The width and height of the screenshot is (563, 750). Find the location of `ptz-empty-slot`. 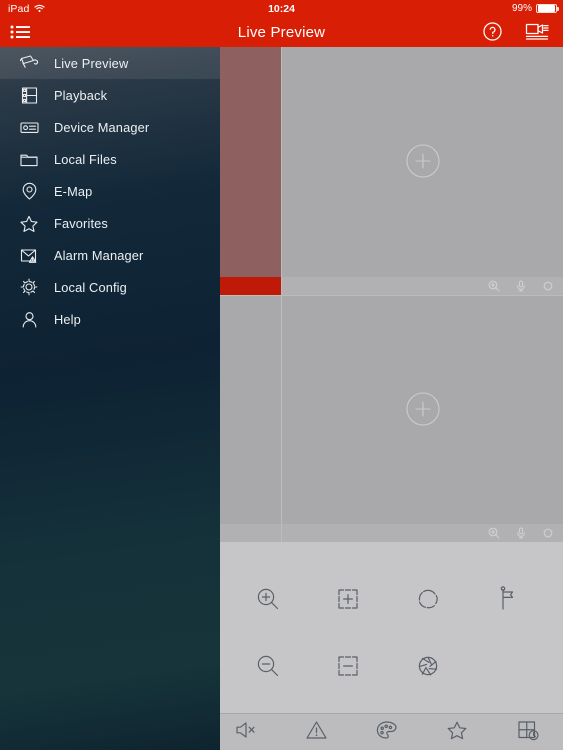

ptz-empty-slot is located at coordinates (508, 666).